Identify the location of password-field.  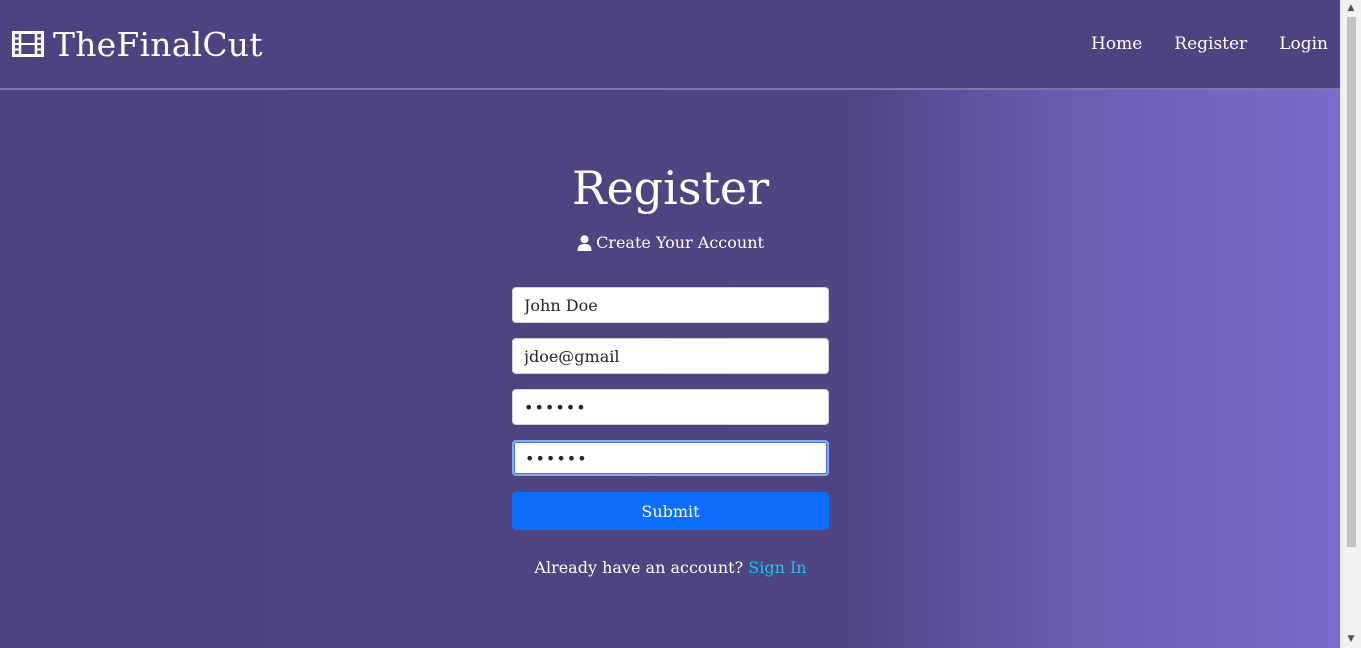
(670, 407).